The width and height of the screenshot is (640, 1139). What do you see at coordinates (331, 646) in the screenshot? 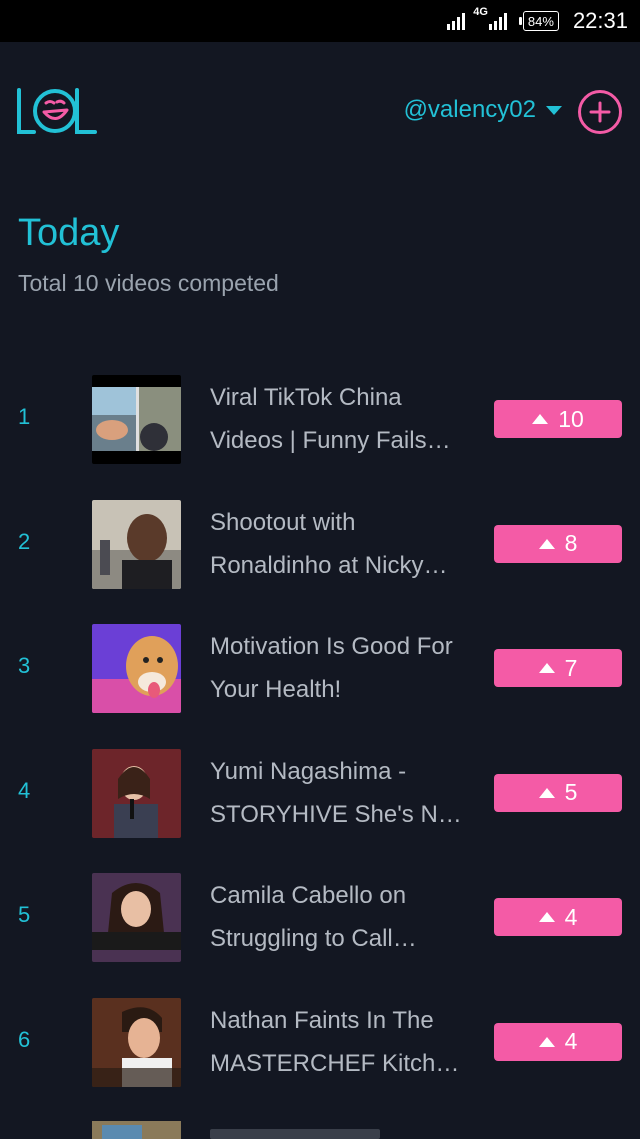
I see `video-title-line: Motivation Is Good For` at bounding box center [331, 646].